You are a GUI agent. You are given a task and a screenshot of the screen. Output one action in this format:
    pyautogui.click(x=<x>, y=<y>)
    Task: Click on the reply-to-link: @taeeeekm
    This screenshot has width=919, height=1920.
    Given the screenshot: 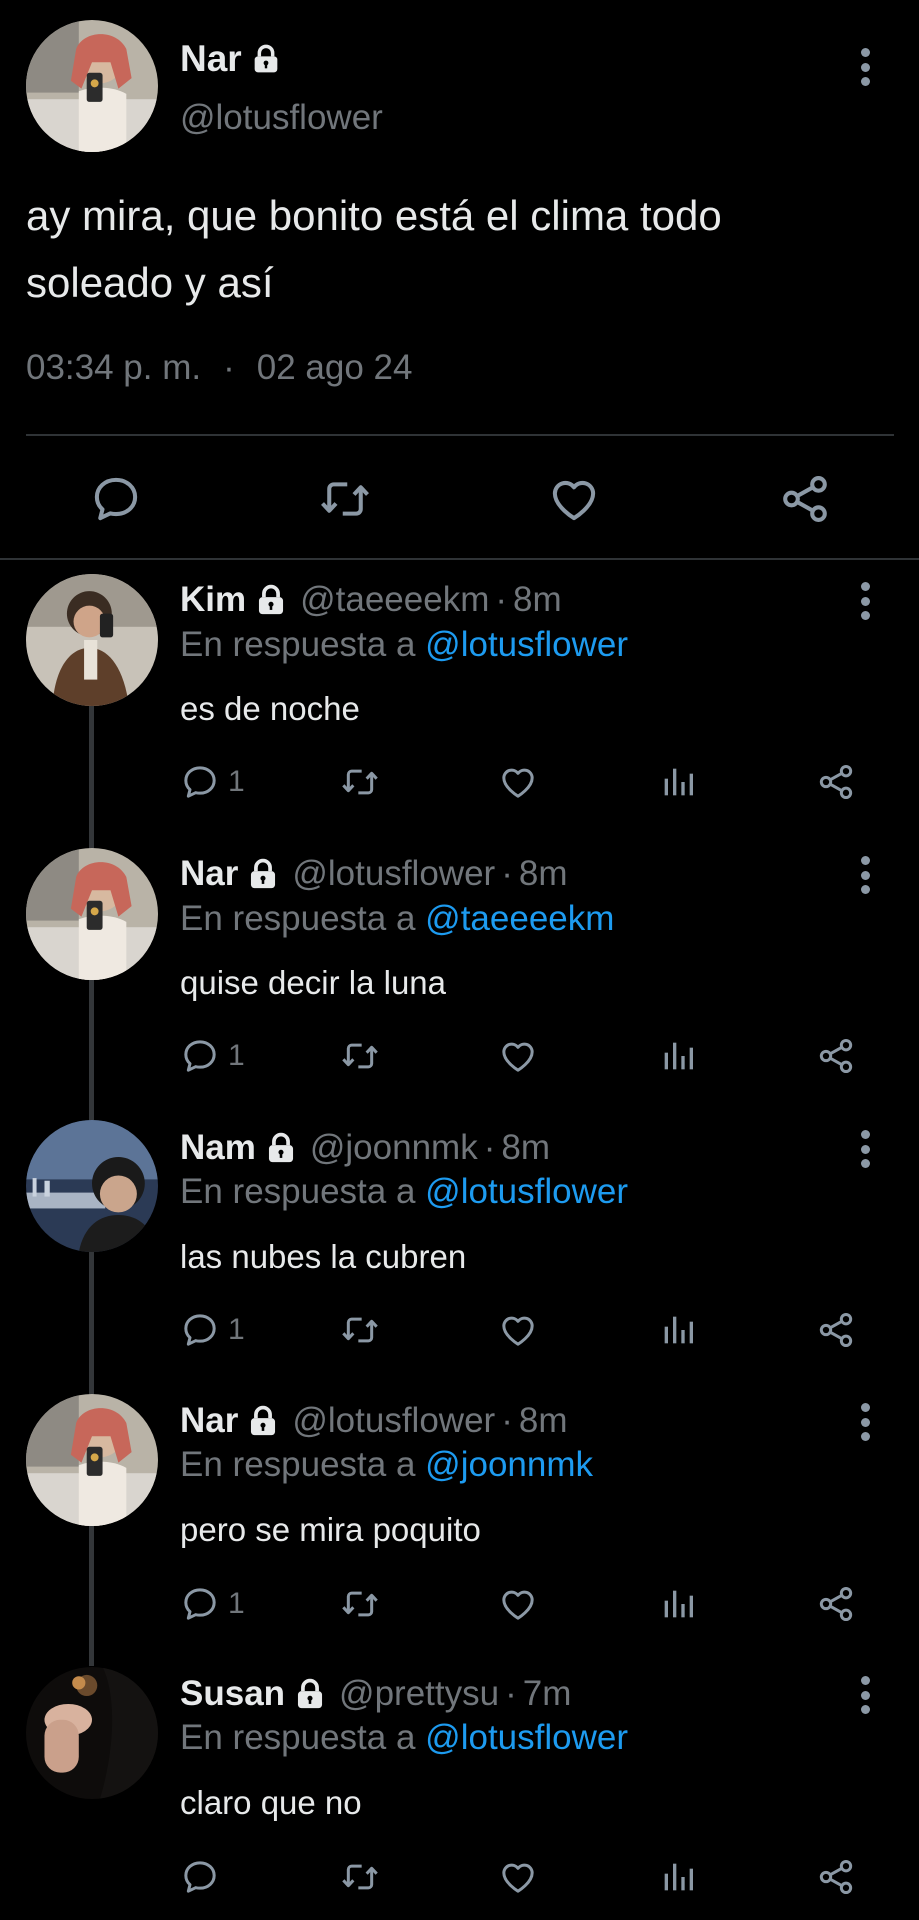 What is the action you would take?
    pyautogui.click(x=519, y=918)
    